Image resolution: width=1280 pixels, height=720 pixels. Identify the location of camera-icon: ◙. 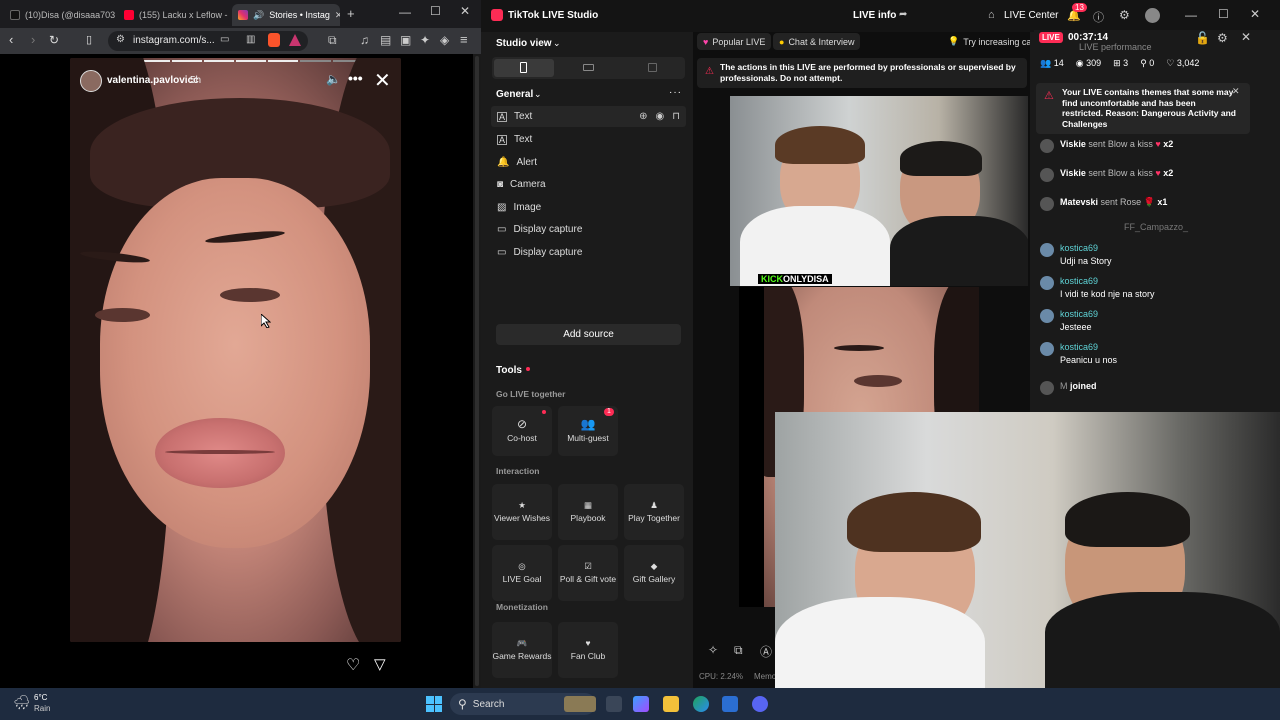
(500, 184).